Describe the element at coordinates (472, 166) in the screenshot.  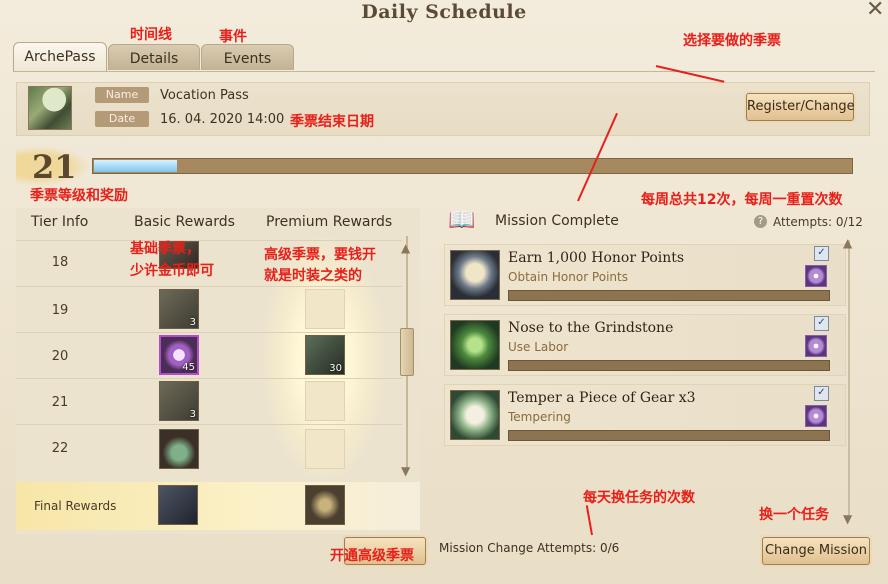
I see `xp-progress-track` at that location.